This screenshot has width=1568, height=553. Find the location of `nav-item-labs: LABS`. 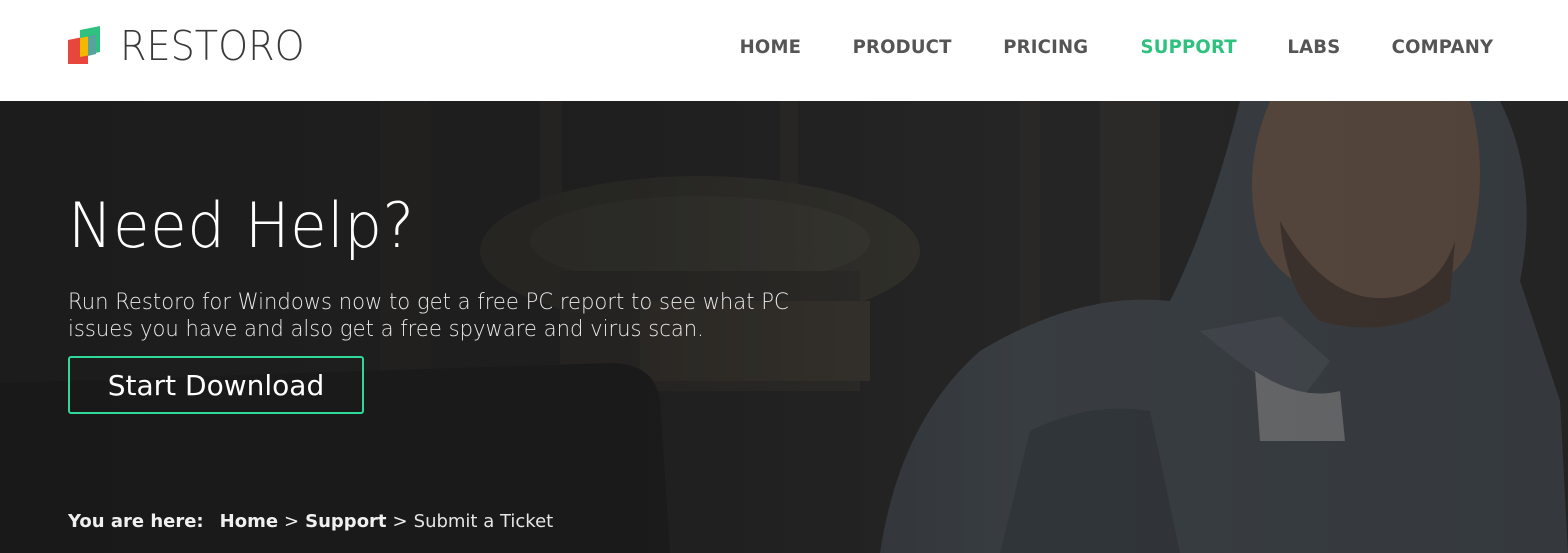

nav-item-labs: LABS is located at coordinates (1314, 47).